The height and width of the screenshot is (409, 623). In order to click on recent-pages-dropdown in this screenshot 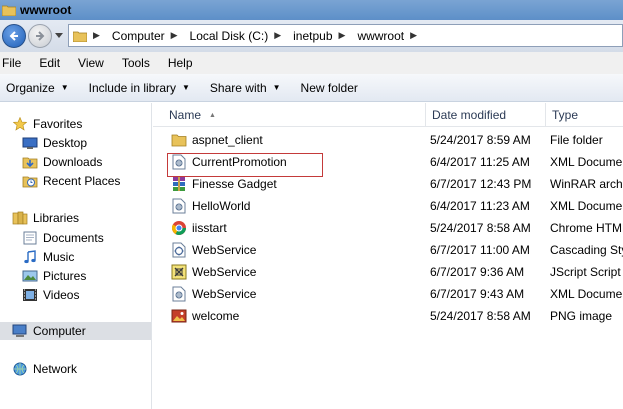, I will do `click(59, 36)`.